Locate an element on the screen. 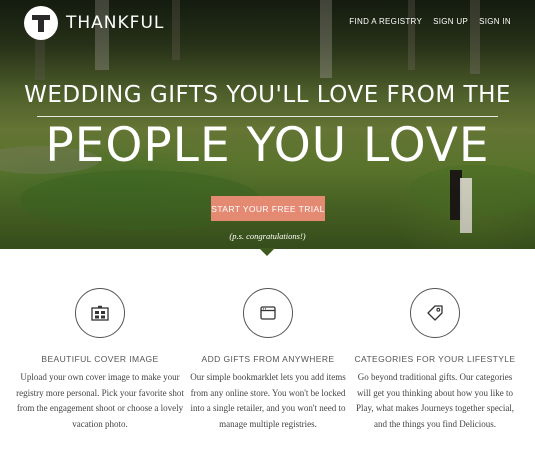 The height and width of the screenshot is (469, 535). tag-icon is located at coordinates (435, 313).